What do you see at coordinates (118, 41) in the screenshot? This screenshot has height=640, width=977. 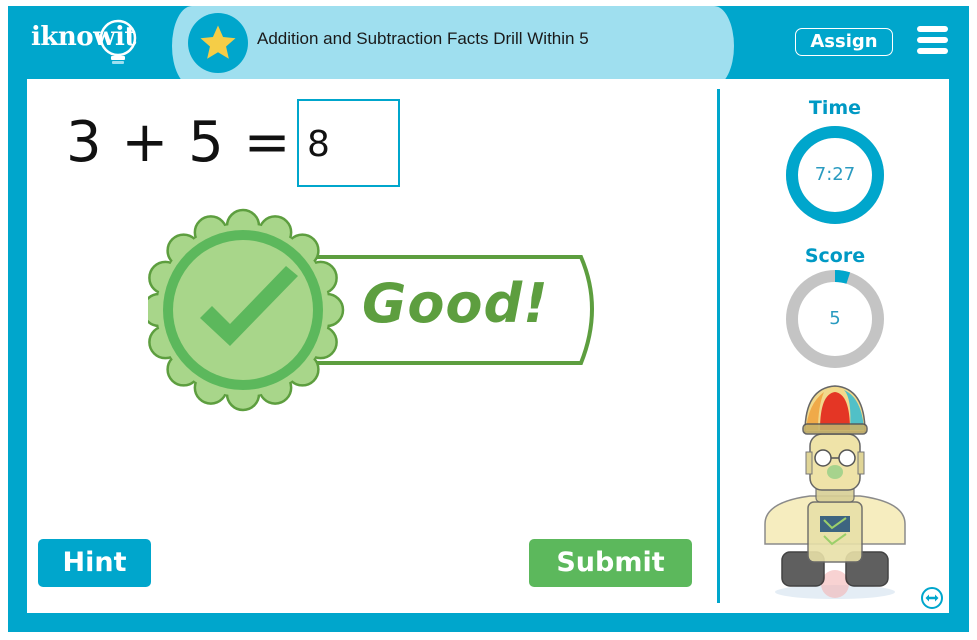 I see `lightbulb-icon` at bounding box center [118, 41].